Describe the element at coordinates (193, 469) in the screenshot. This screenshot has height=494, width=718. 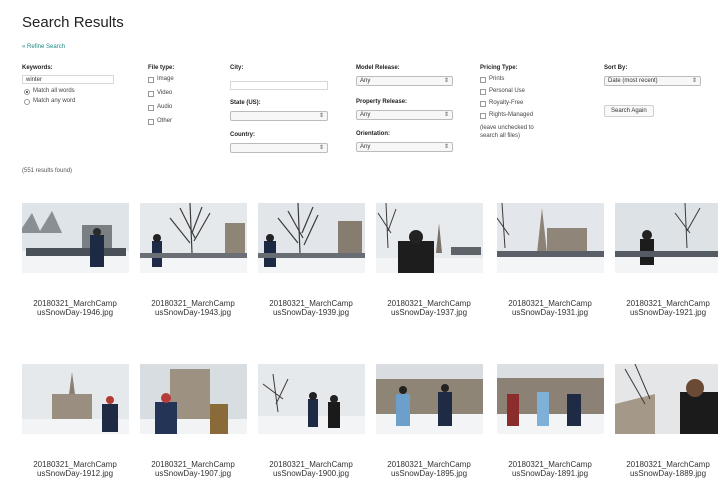
I see `result-caption: 20180321_MarchCamp usSnowDay-1907.jpg` at that location.